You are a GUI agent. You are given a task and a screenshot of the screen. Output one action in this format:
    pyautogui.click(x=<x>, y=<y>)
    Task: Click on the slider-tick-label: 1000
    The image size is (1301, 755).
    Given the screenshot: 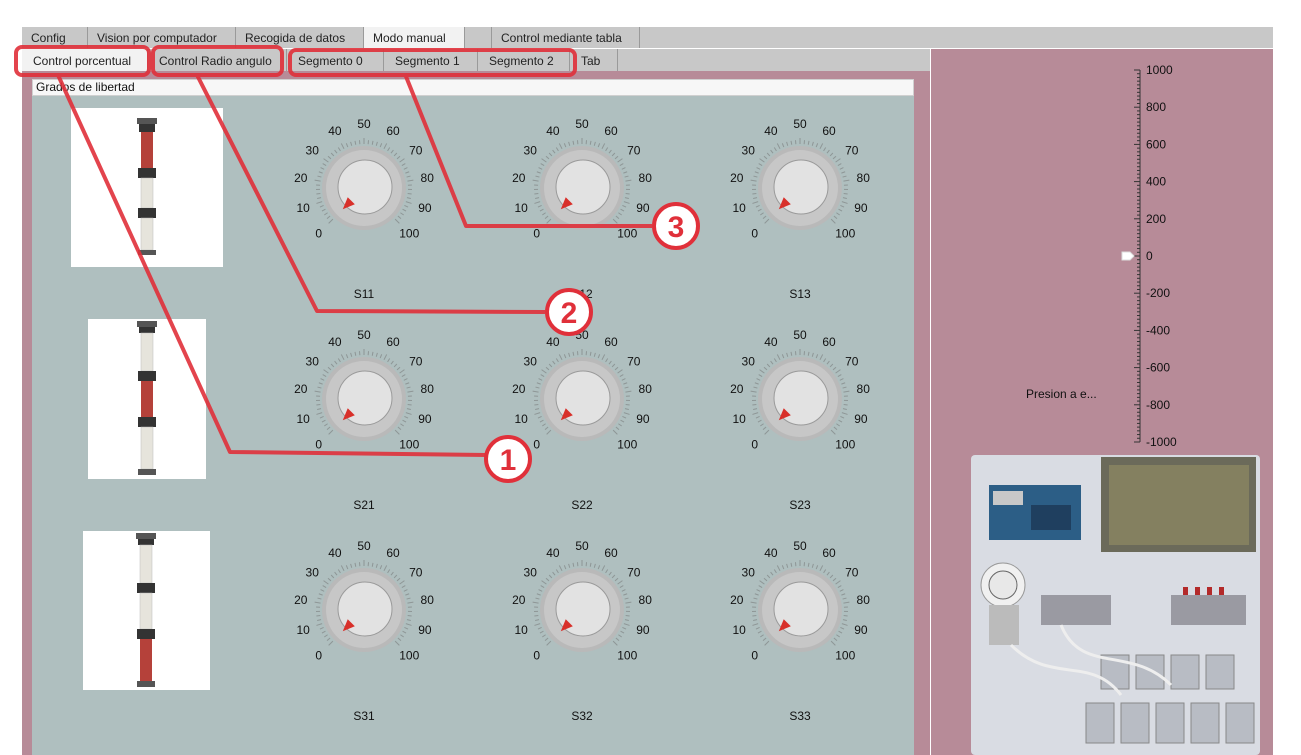 What is the action you would take?
    pyautogui.click(x=1159, y=70)
    